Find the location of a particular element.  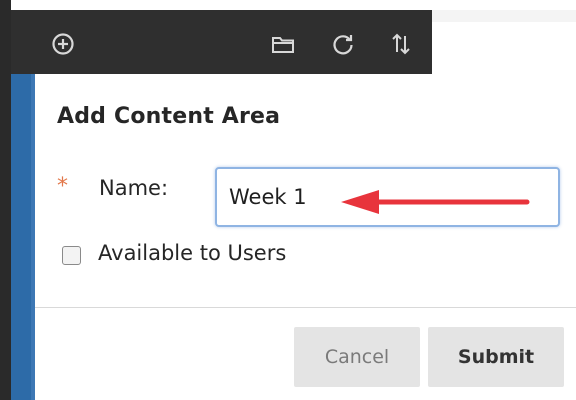

required-marker: * is located at coordinates (62, 186).